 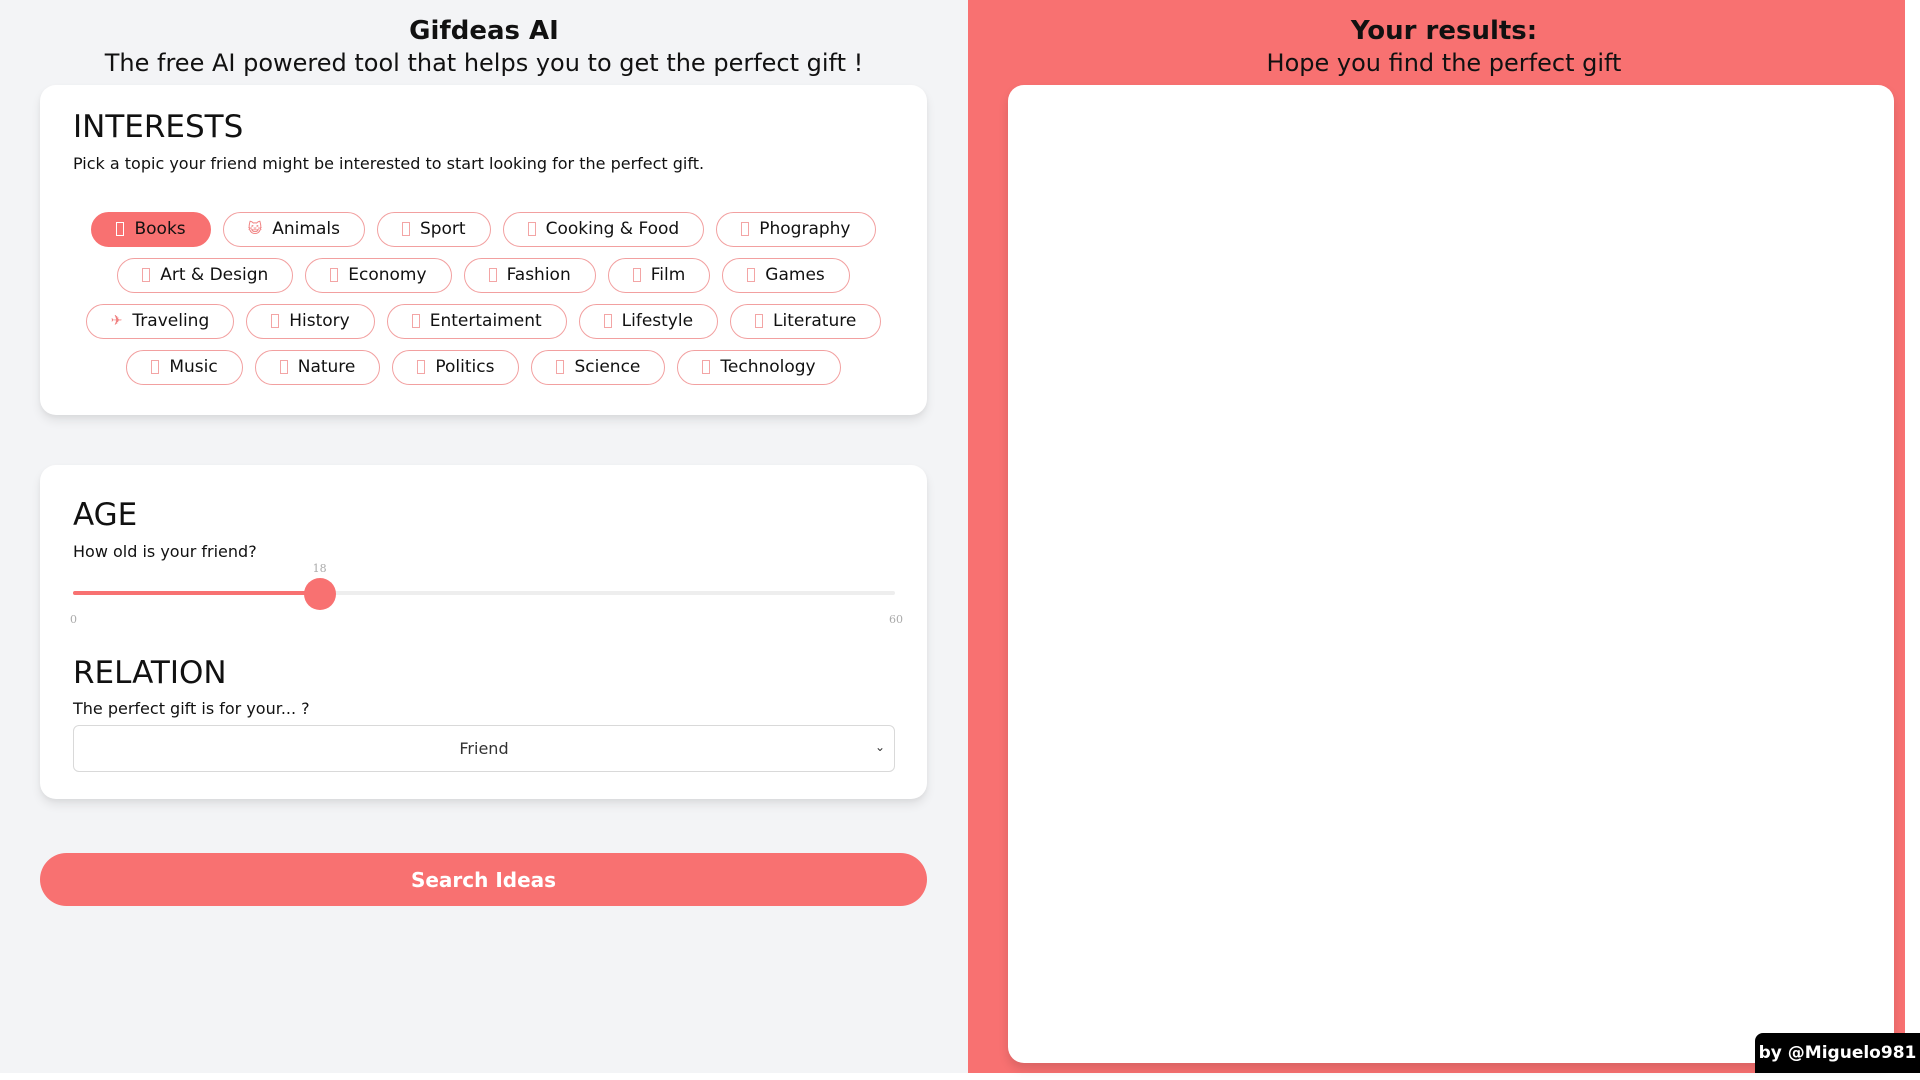 I want to click on interest-chip-music: Music, so click(x=184, y=367).